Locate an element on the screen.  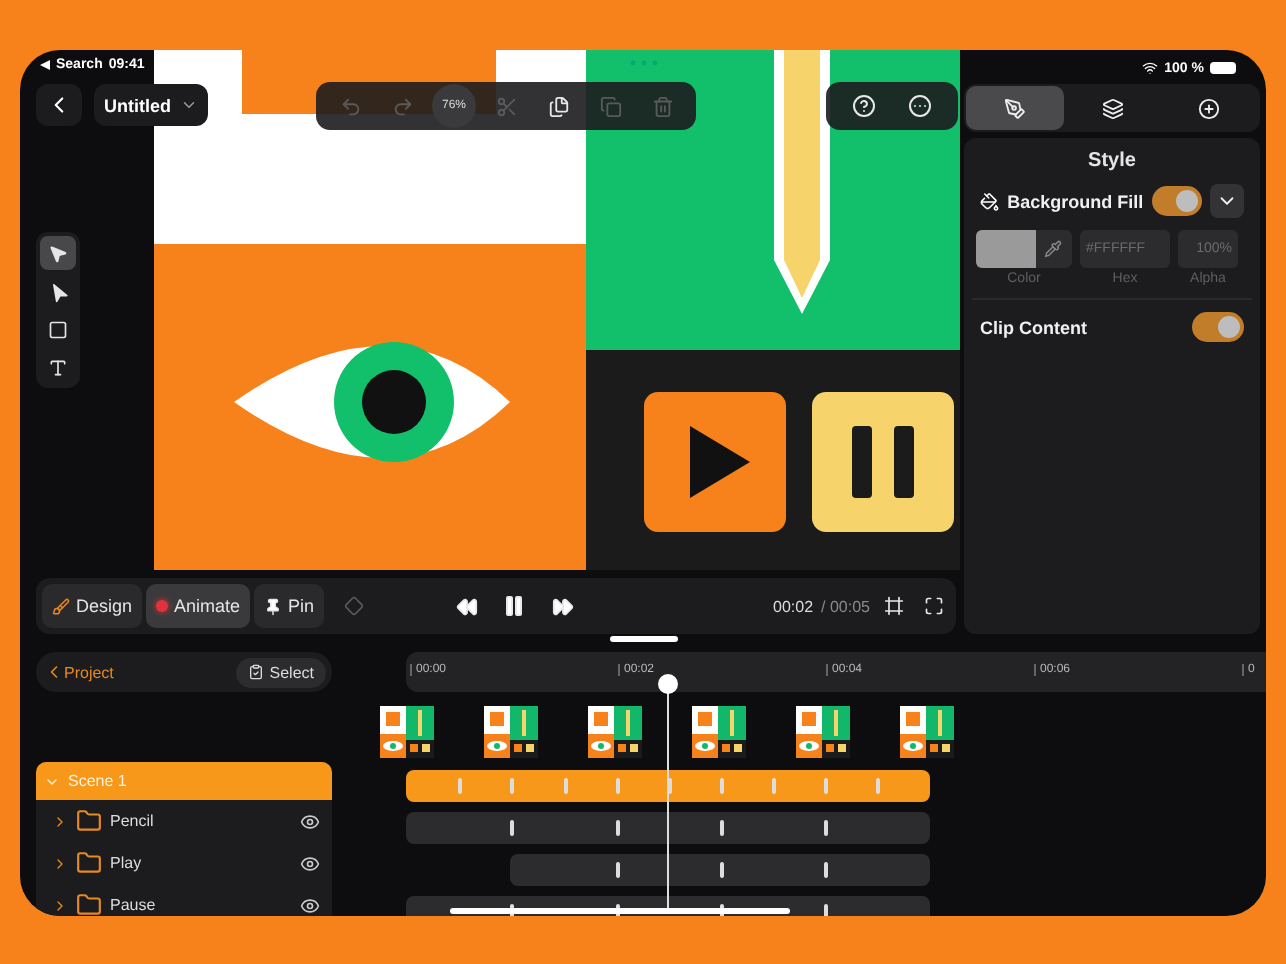
battery-icon is located at coordinates (1223, 68).